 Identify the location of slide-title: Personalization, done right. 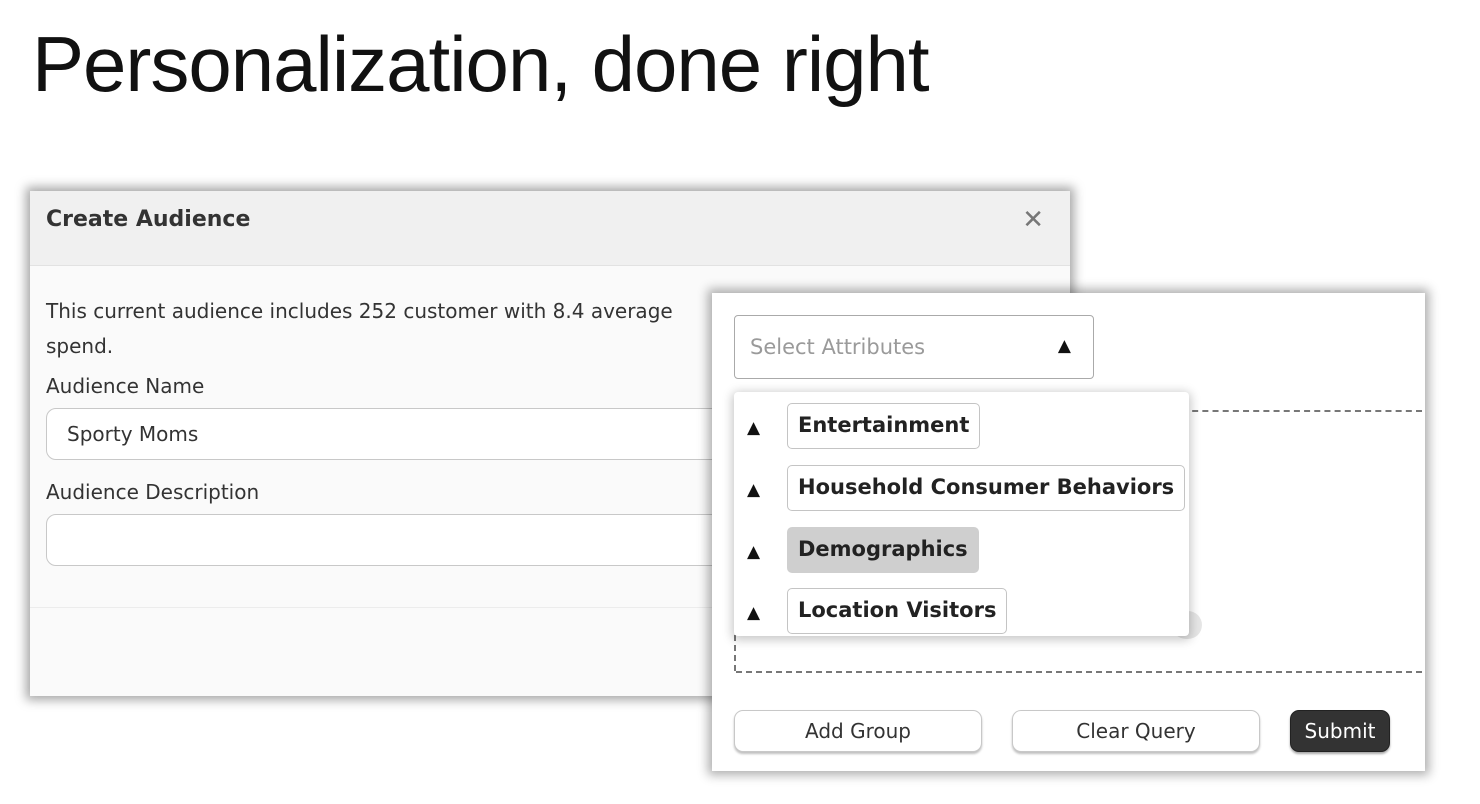
(481, 64).